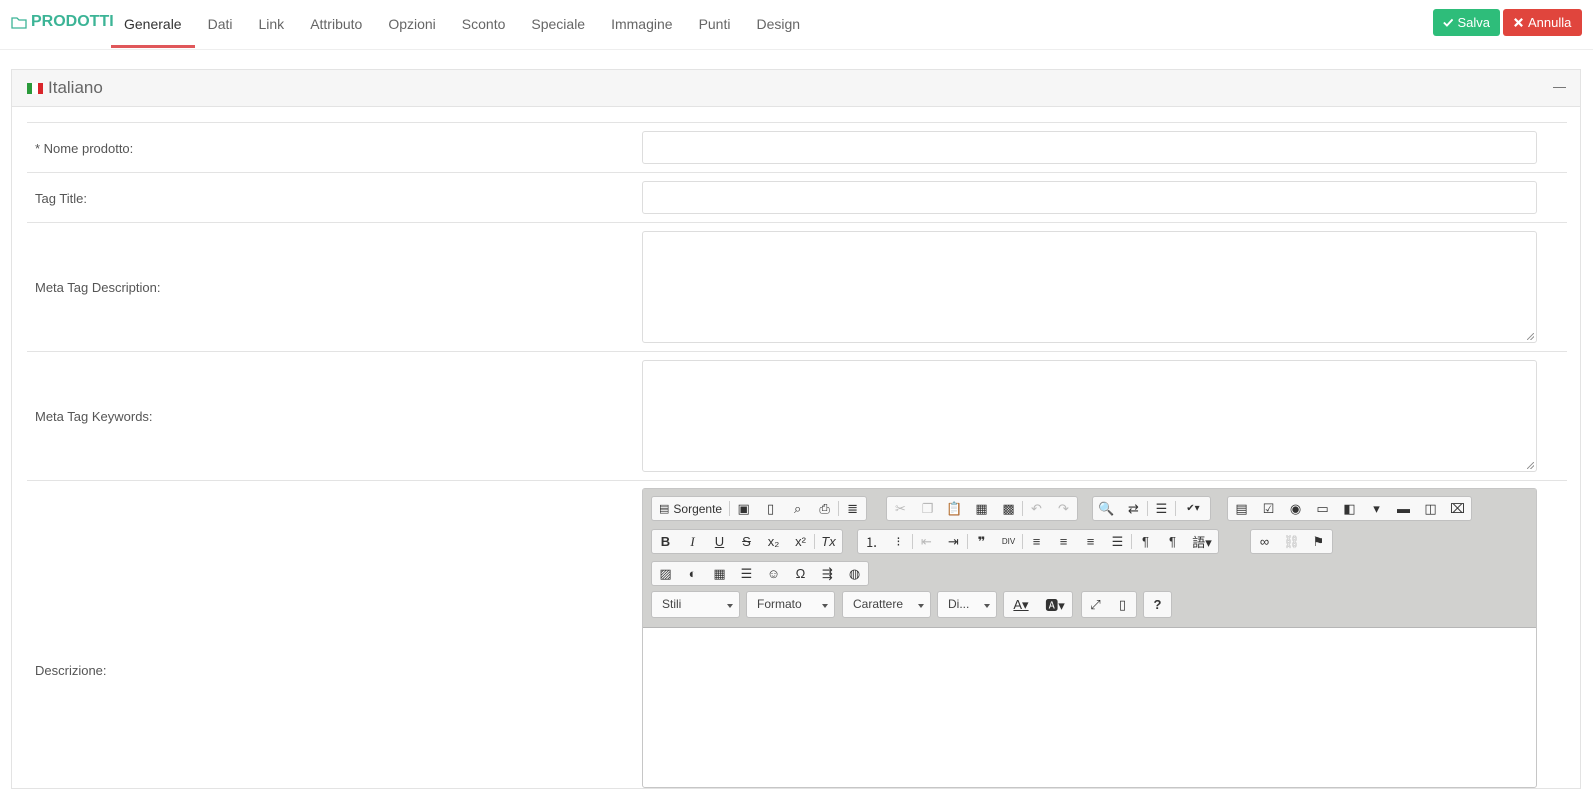 The width and height of the screenshot is (1593, 790). What do you see at coordinates (1095, 604) in the screenshot?
I see `maximize-icon: ⤢` at bounding box center [1095, 604].